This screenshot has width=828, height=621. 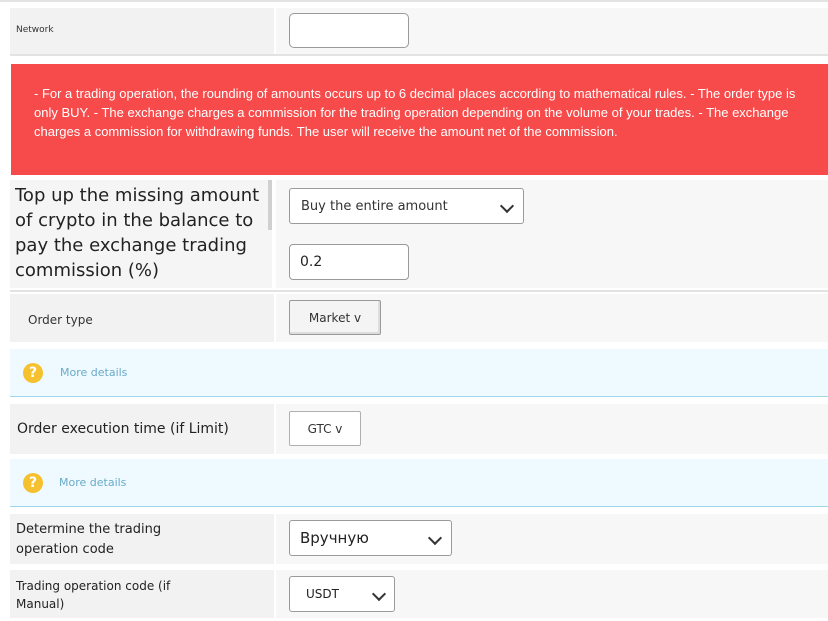 I want to click on commission-input-value: 0.2, so click(x=311, y=262).